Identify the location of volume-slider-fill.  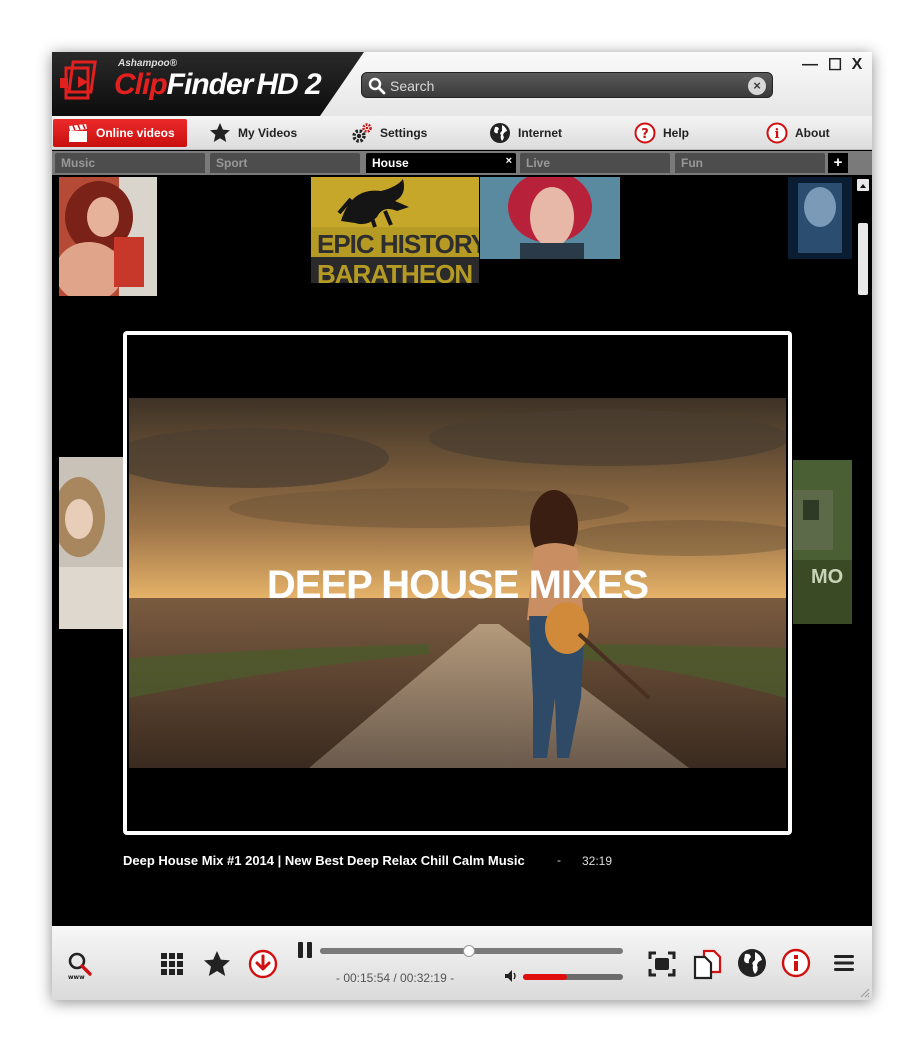
(545, 977).